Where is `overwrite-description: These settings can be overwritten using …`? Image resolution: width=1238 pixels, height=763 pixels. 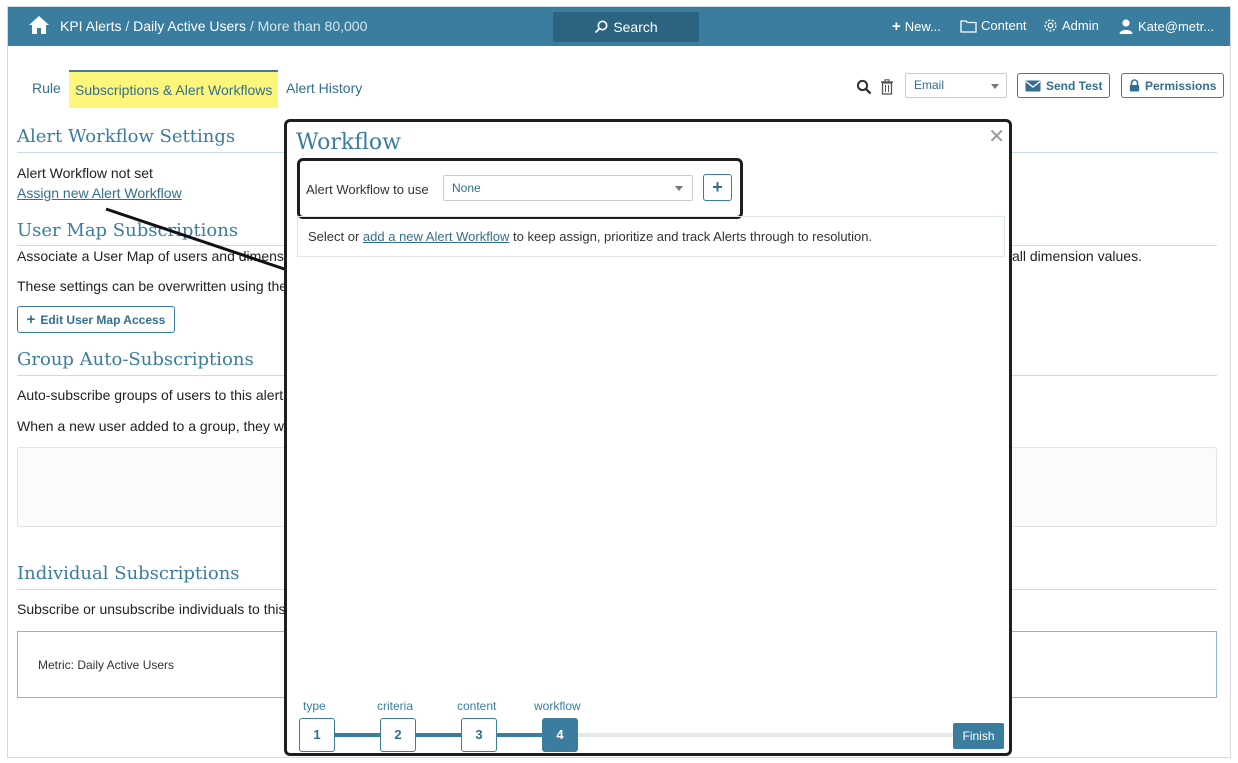 overwrite-description: These settings can be overwritten using … is located at coordinates (152, 286).